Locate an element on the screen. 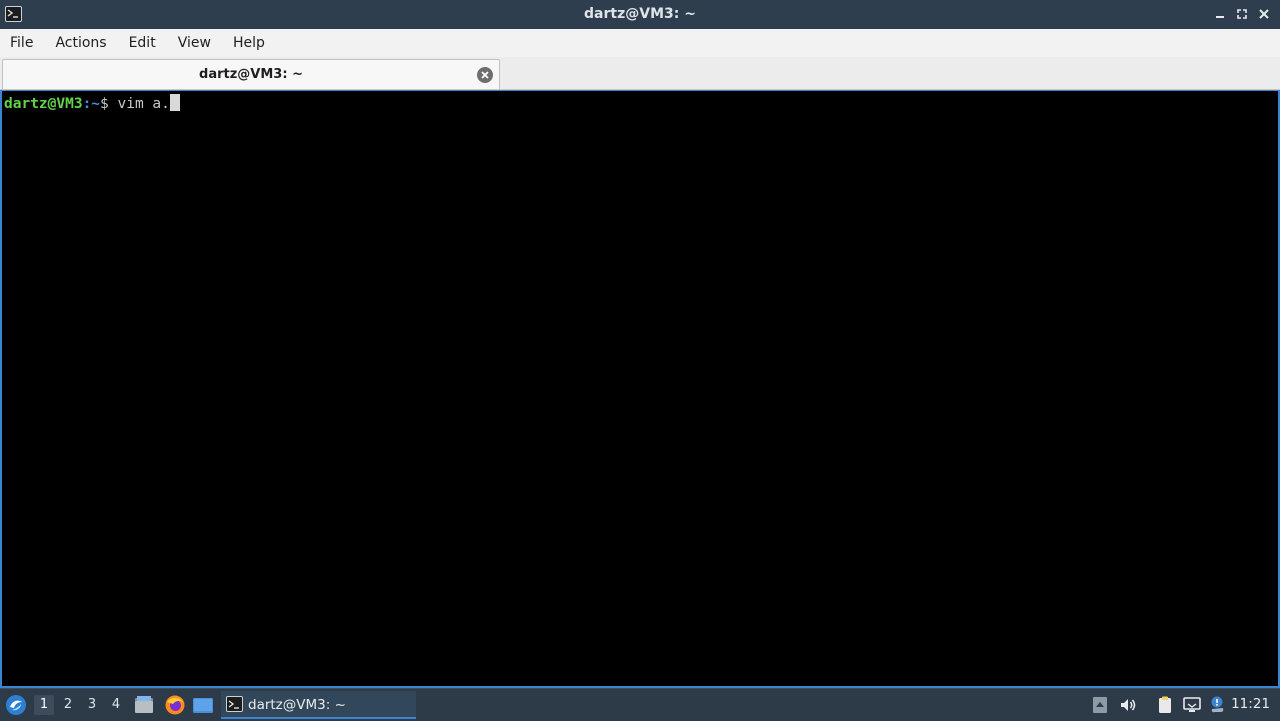 The width and height of the screenshot is (1280, 721). maximize-button is located at coordinates (1242, 14).